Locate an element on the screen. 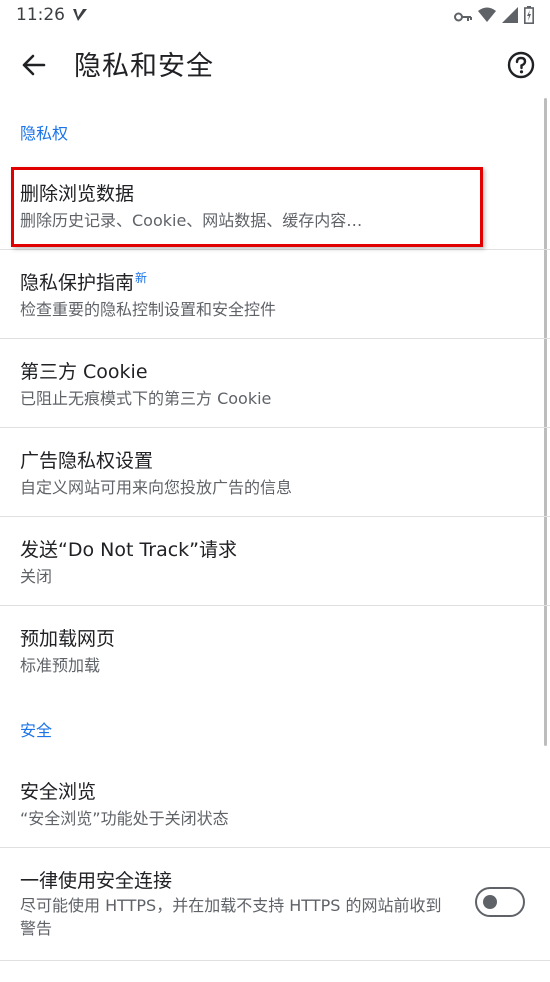 This screenshot has height=982, width=550. do-not-track-item: 发送“Do Not Track”请求 关闭 is located at coordinates (275, 562).